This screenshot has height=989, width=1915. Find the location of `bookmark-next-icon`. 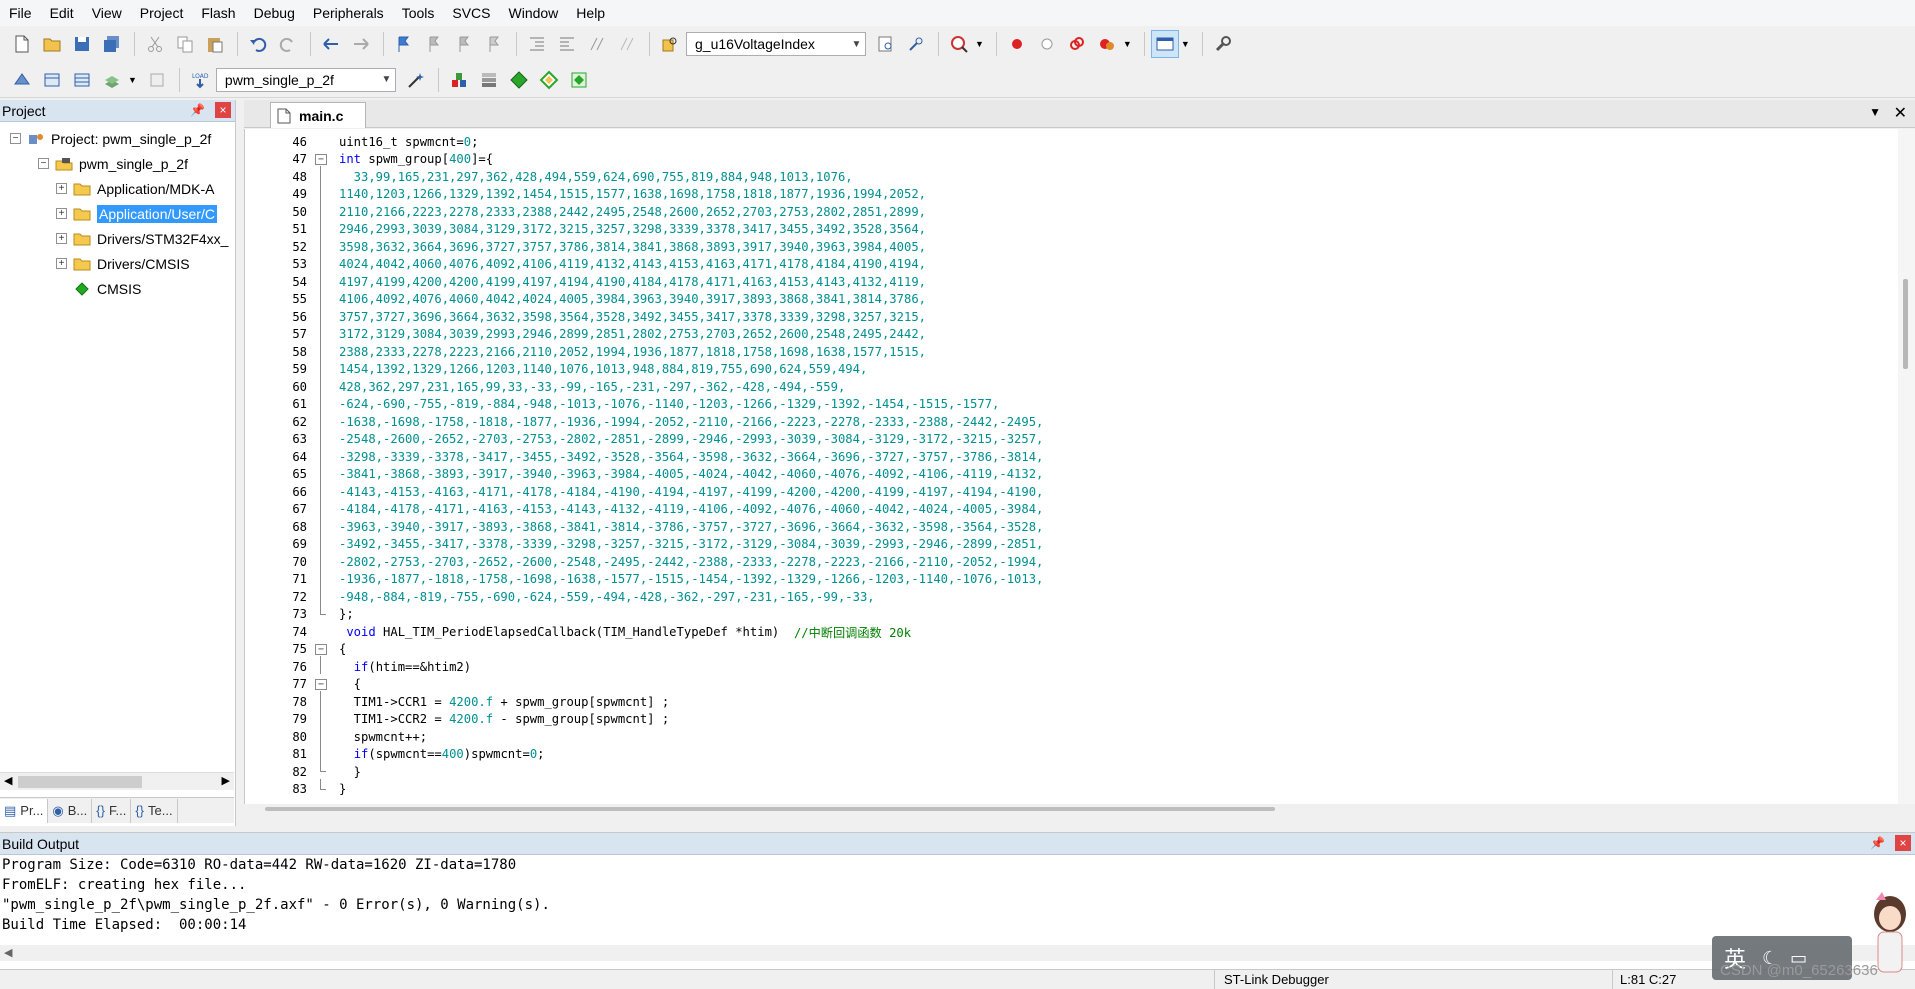

bookmark-next-icon is located at coordinates (464, 44).